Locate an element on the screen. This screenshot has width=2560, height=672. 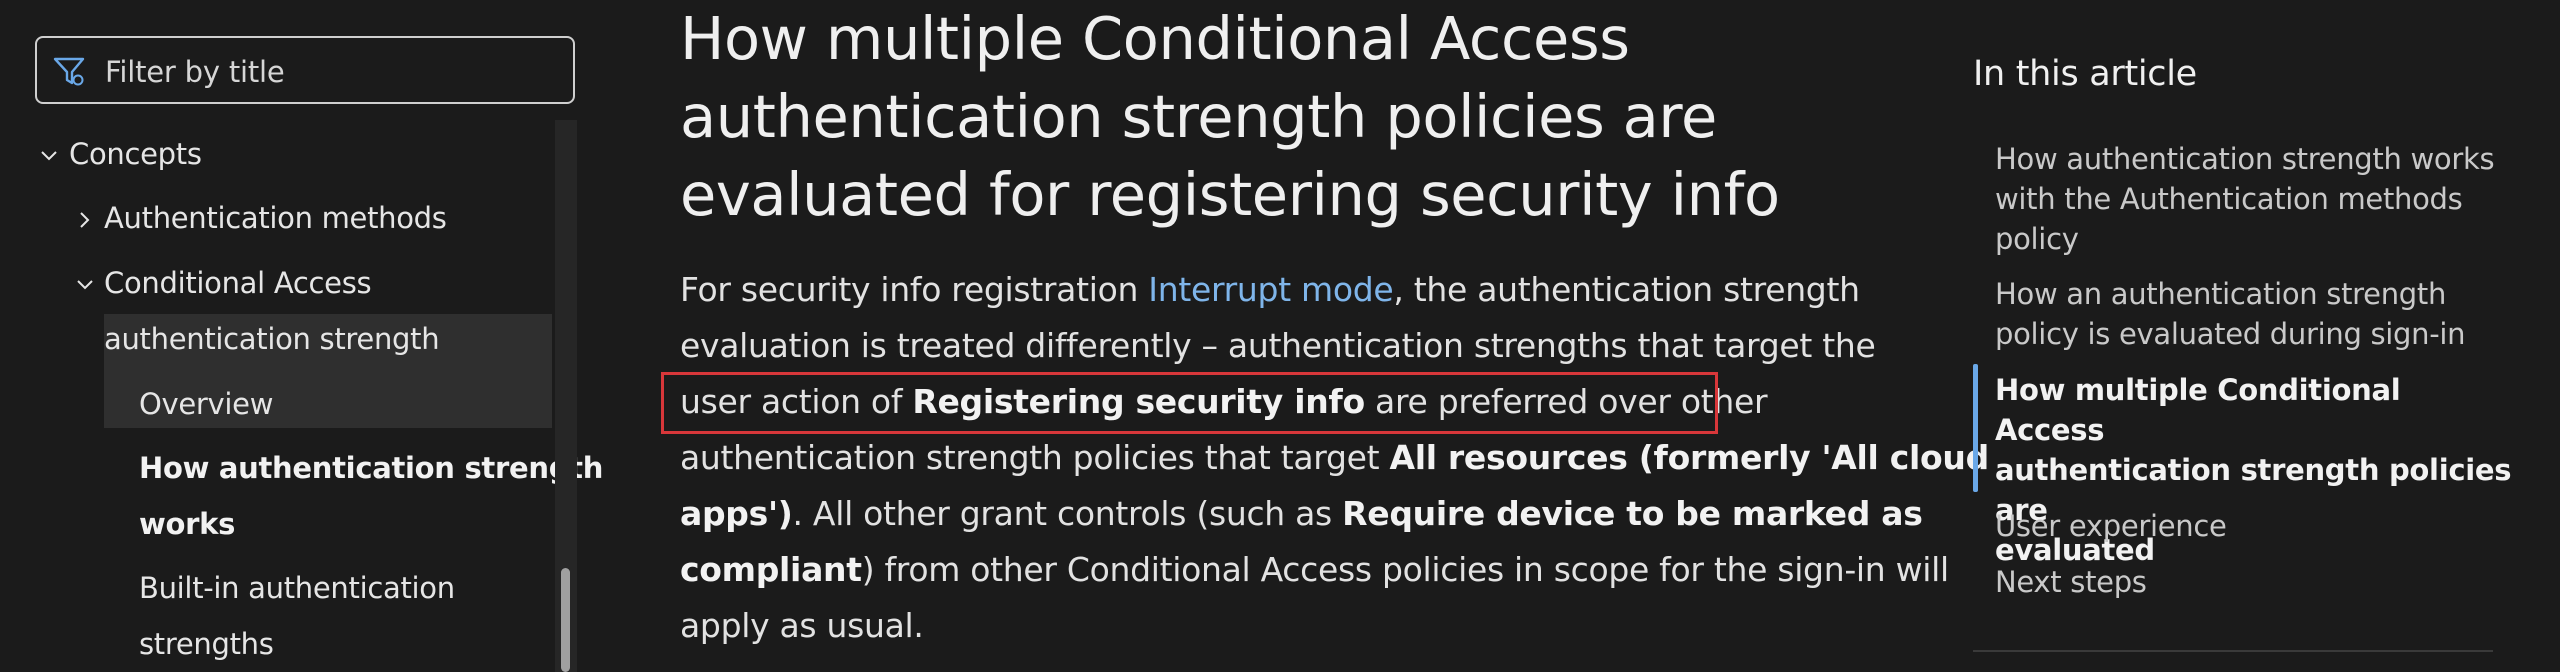
annotation-highlight-box is located at coordinates (1189, 403).